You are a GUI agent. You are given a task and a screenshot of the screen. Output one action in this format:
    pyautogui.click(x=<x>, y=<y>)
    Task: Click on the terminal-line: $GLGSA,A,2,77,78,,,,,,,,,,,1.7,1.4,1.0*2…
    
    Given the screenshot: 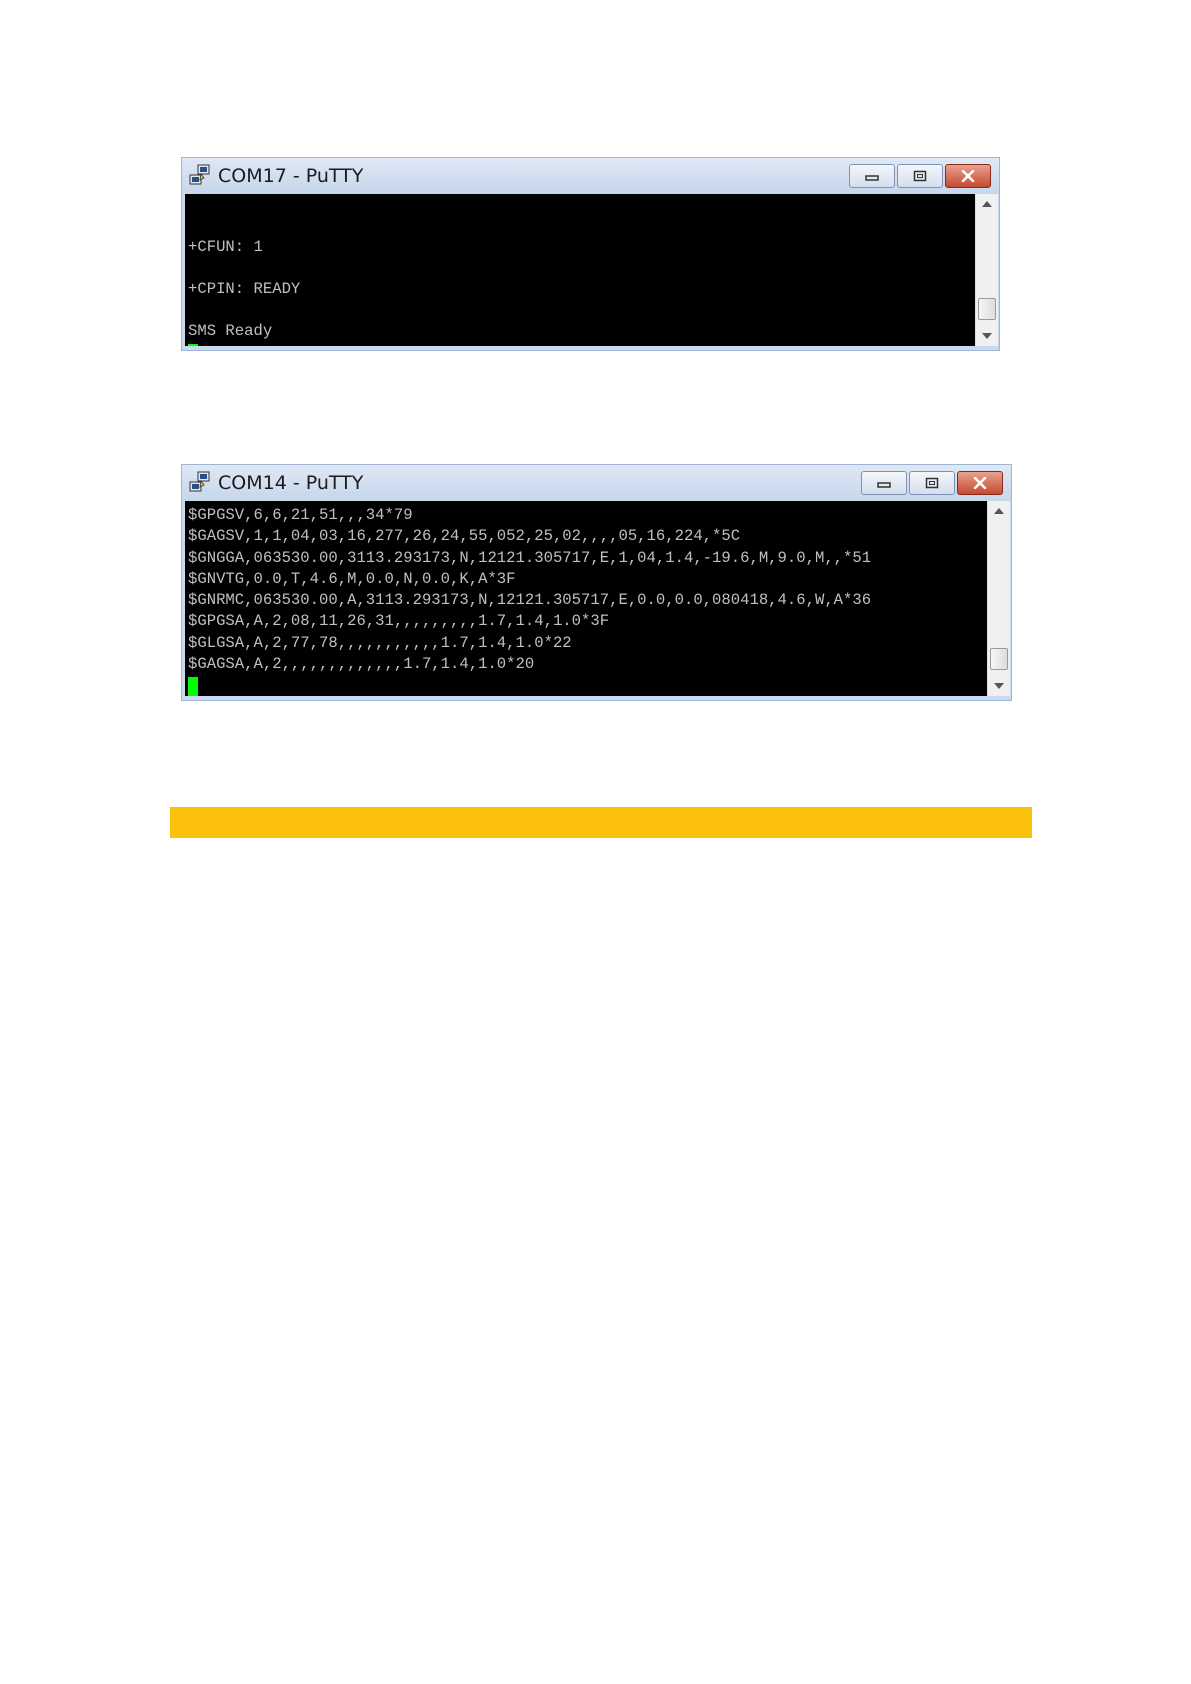 What is the action you would take?
    pyautogui.click(x=380, y=642)
    